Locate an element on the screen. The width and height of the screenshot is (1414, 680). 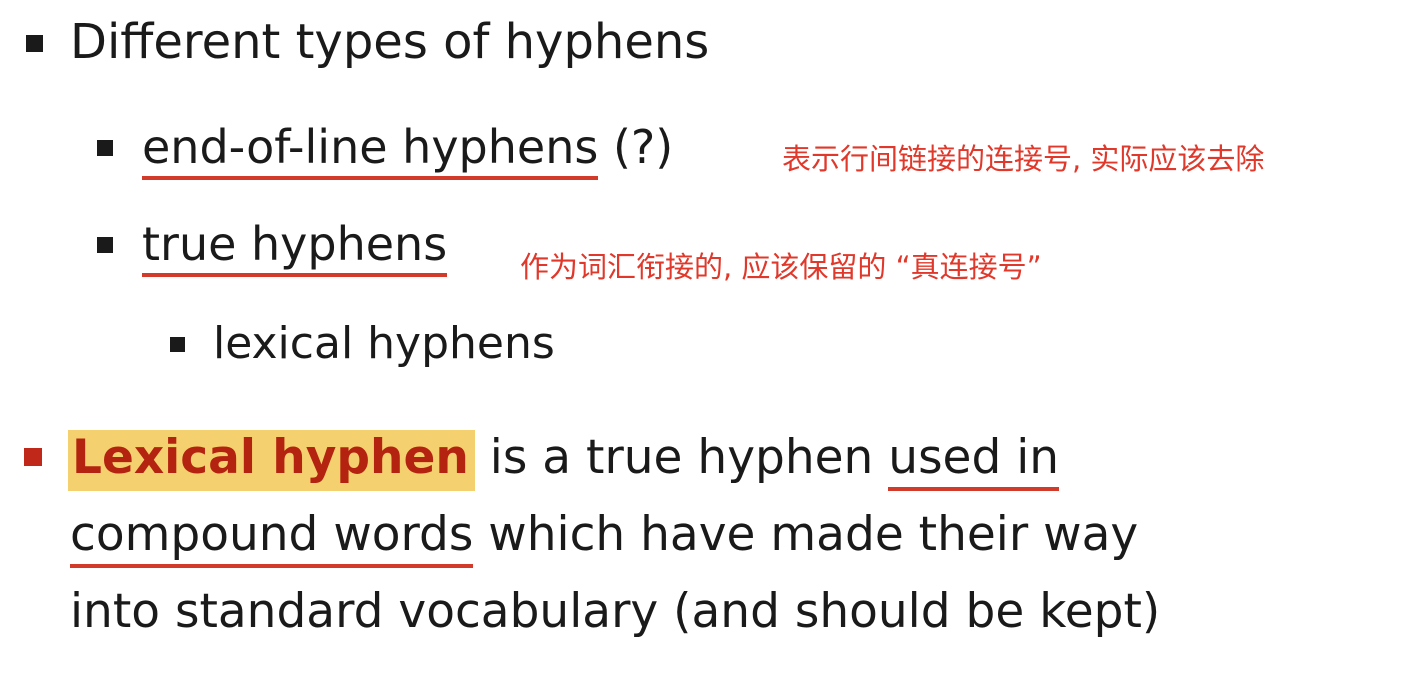
item-true-hyphens: true hyphens is located at coordinates (295, 247).